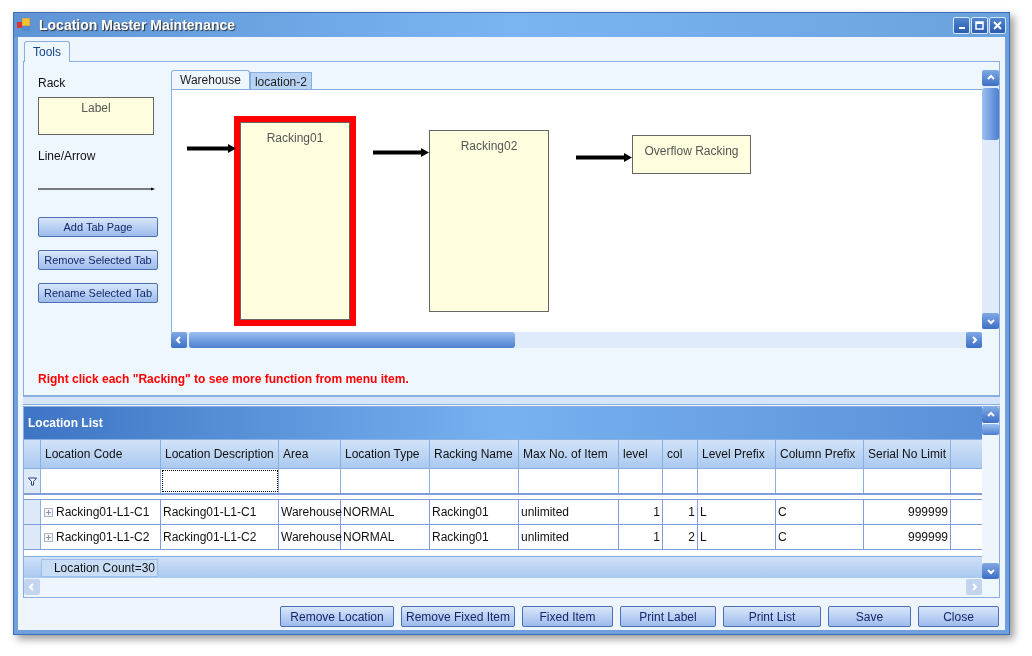 The height and width of the screenshot is (656, 1032). I want to click on column-header: level, so click(641, 454).